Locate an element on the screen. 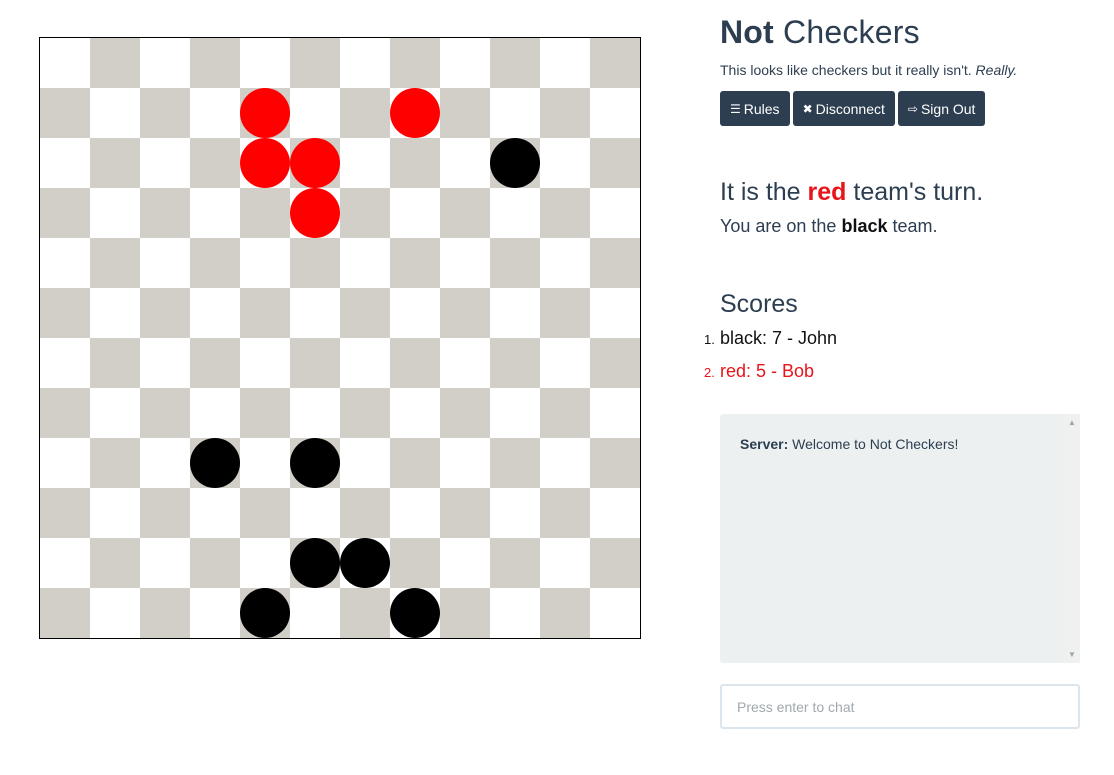  rules-button: ☰ Rules is located at coordinates (755, 108).